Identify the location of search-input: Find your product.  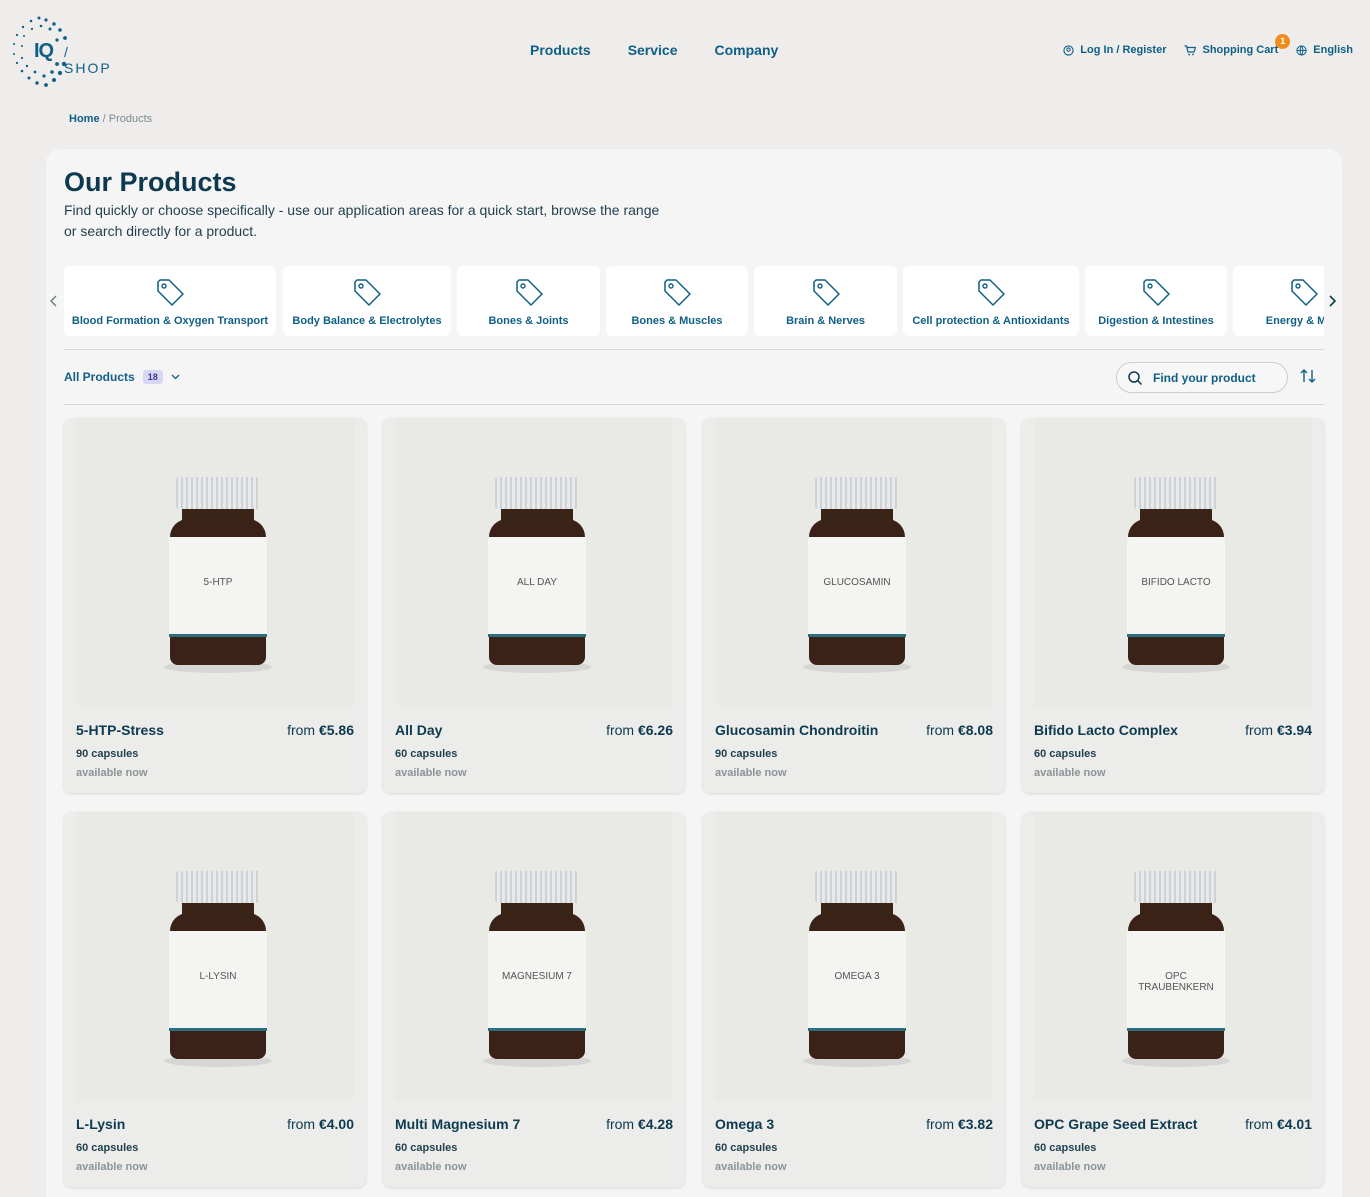
(1202, 377).